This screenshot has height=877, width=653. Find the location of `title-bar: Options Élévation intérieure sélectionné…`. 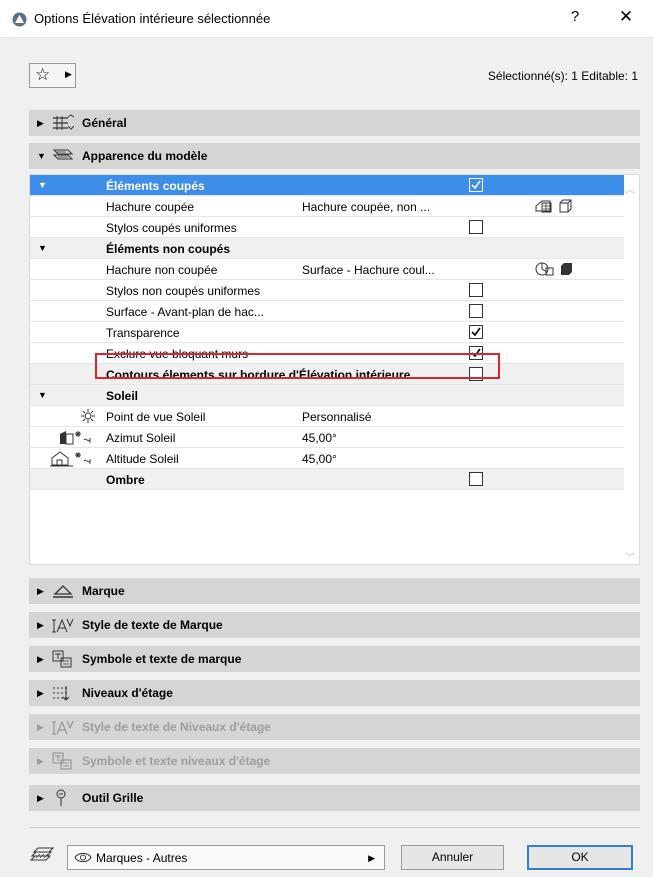

title-bar: Options Élévation intérieure sélectionné… is located at coordinates (326, 19).